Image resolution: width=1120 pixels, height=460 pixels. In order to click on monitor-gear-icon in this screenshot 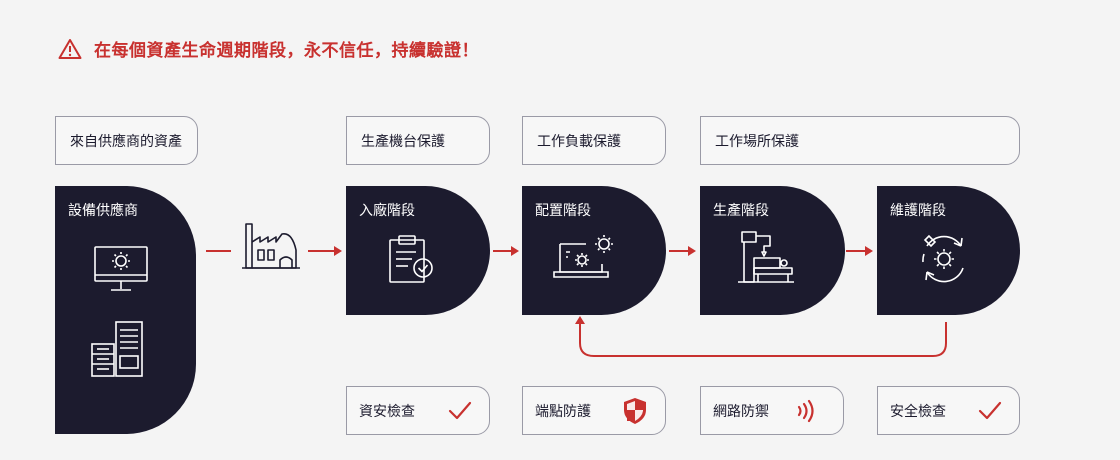, I will do `click(121, 268)`.